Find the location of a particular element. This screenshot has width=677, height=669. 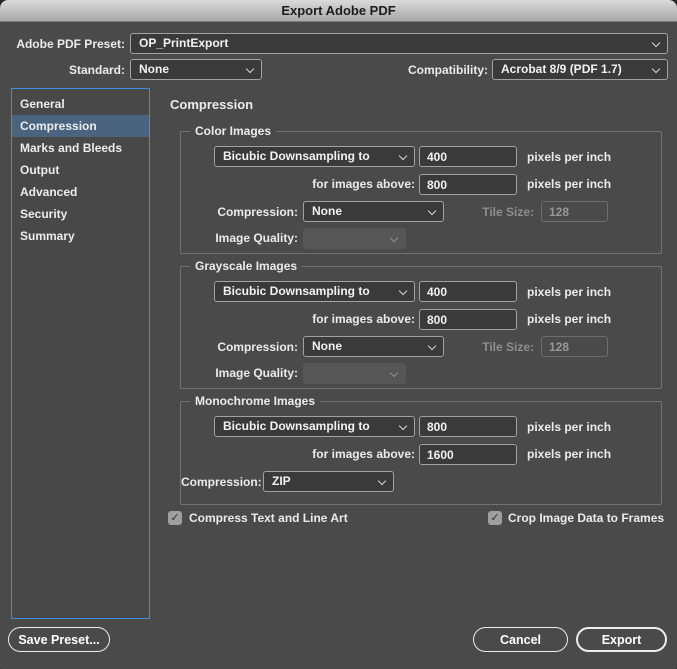

monochrome-downsample-value: Bicubic Downsampling to is located at coordinates (296, 426).